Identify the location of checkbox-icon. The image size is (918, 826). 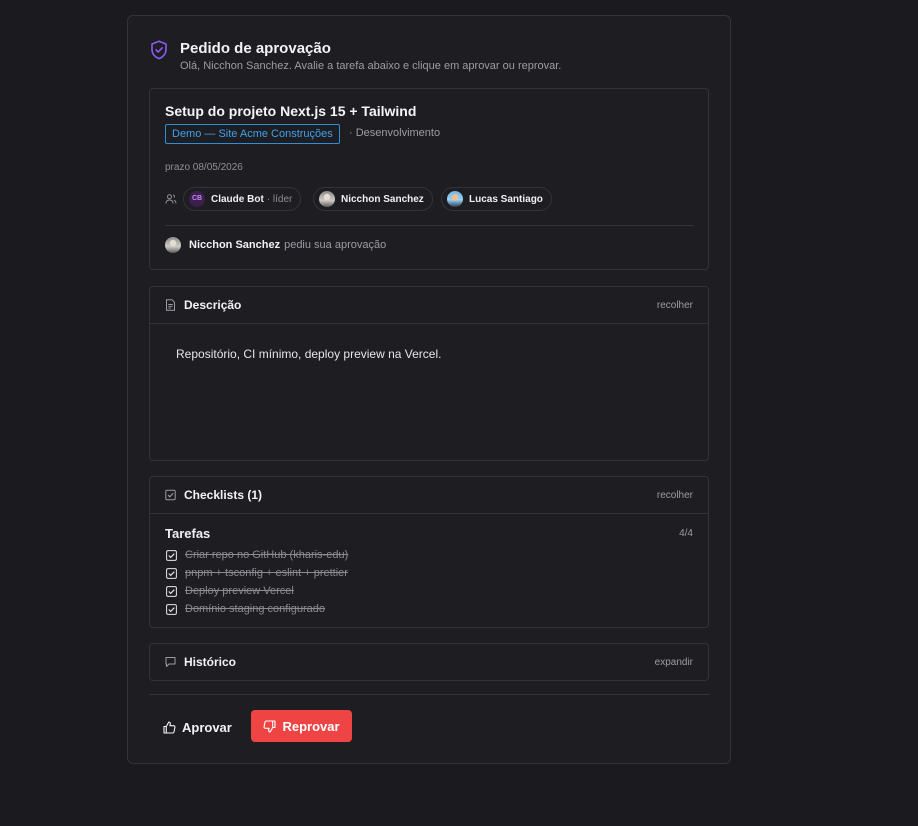
(170, 495).